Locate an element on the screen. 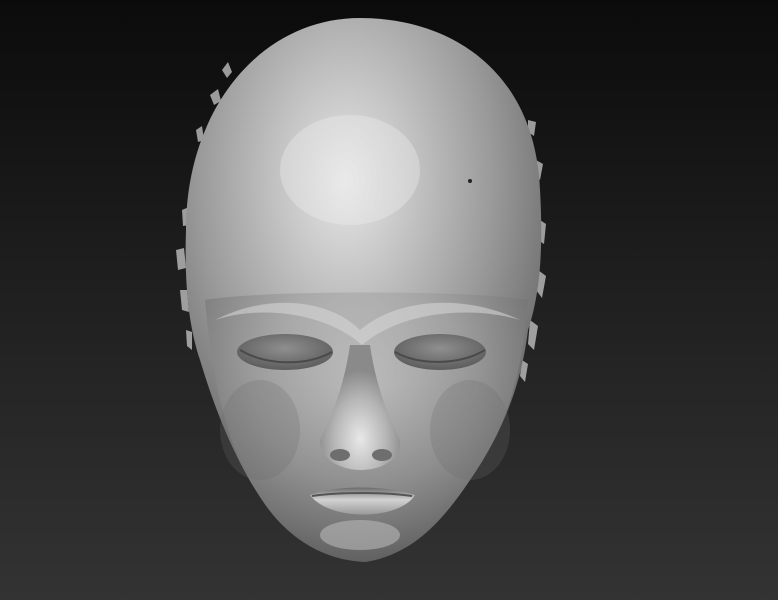  left-eye is located at coordinates (285, 352).